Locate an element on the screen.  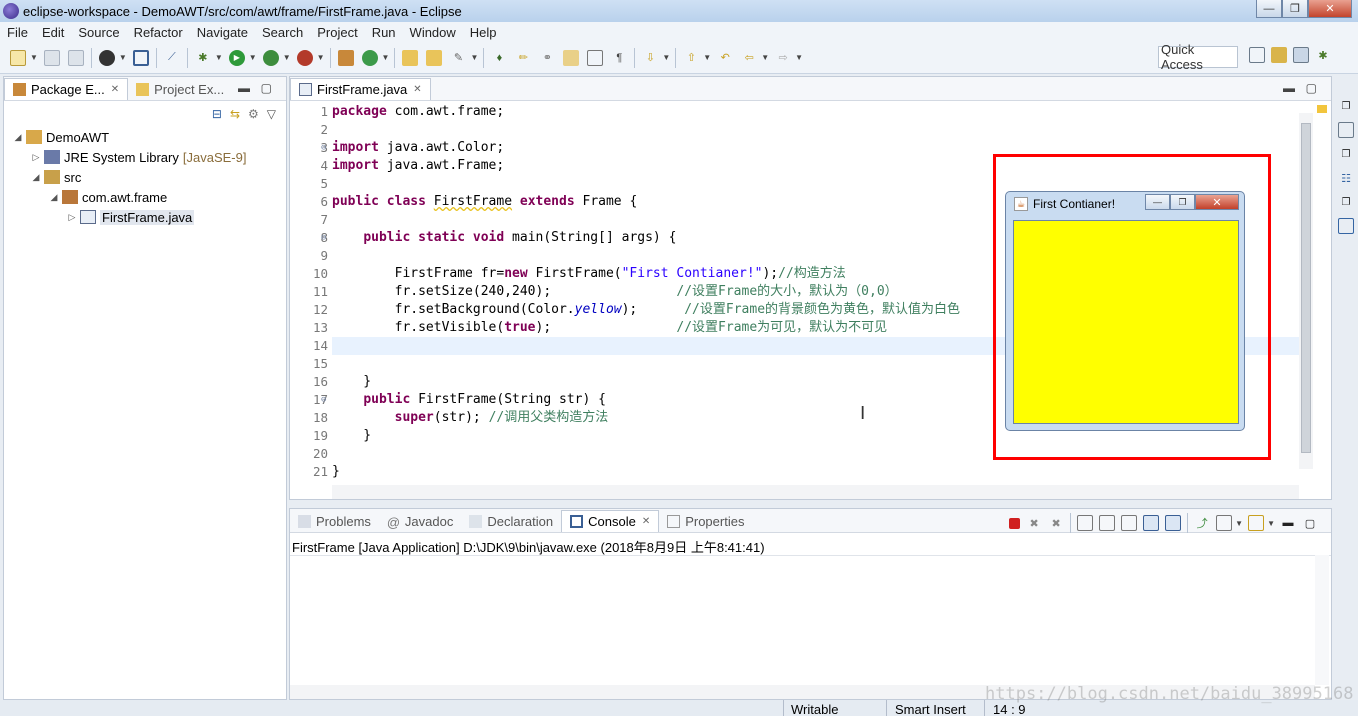
link-with-editor-icon: ⇆ is located at coordinates (235, 114).